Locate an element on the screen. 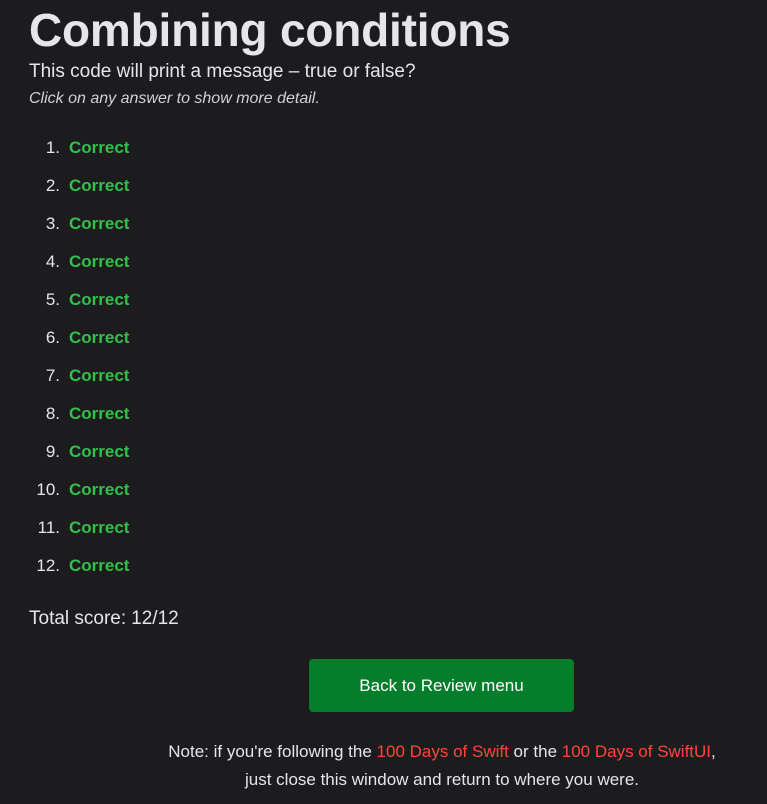 The image size is (767, 804). total-score-label: Total score: is located at coordinates (78, 618).